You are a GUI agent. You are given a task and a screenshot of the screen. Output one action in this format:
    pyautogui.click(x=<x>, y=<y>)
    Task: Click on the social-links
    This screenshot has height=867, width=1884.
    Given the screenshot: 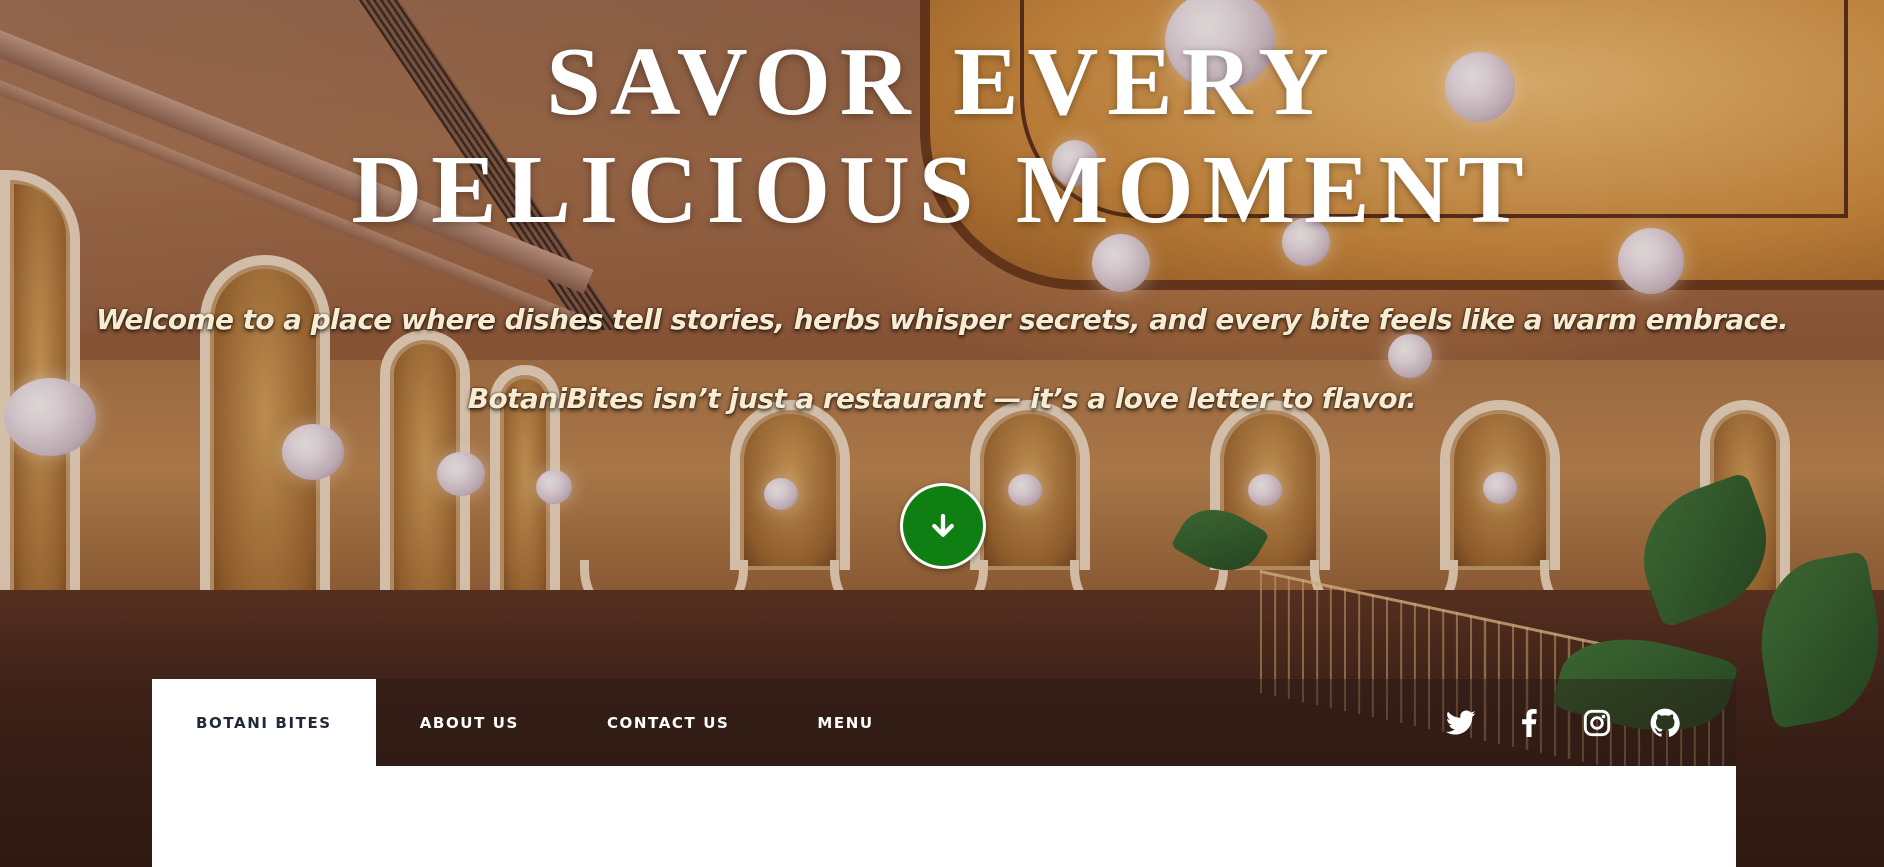 What is the action you would take?
    pyautogui.click(x=1591, y=723)
    